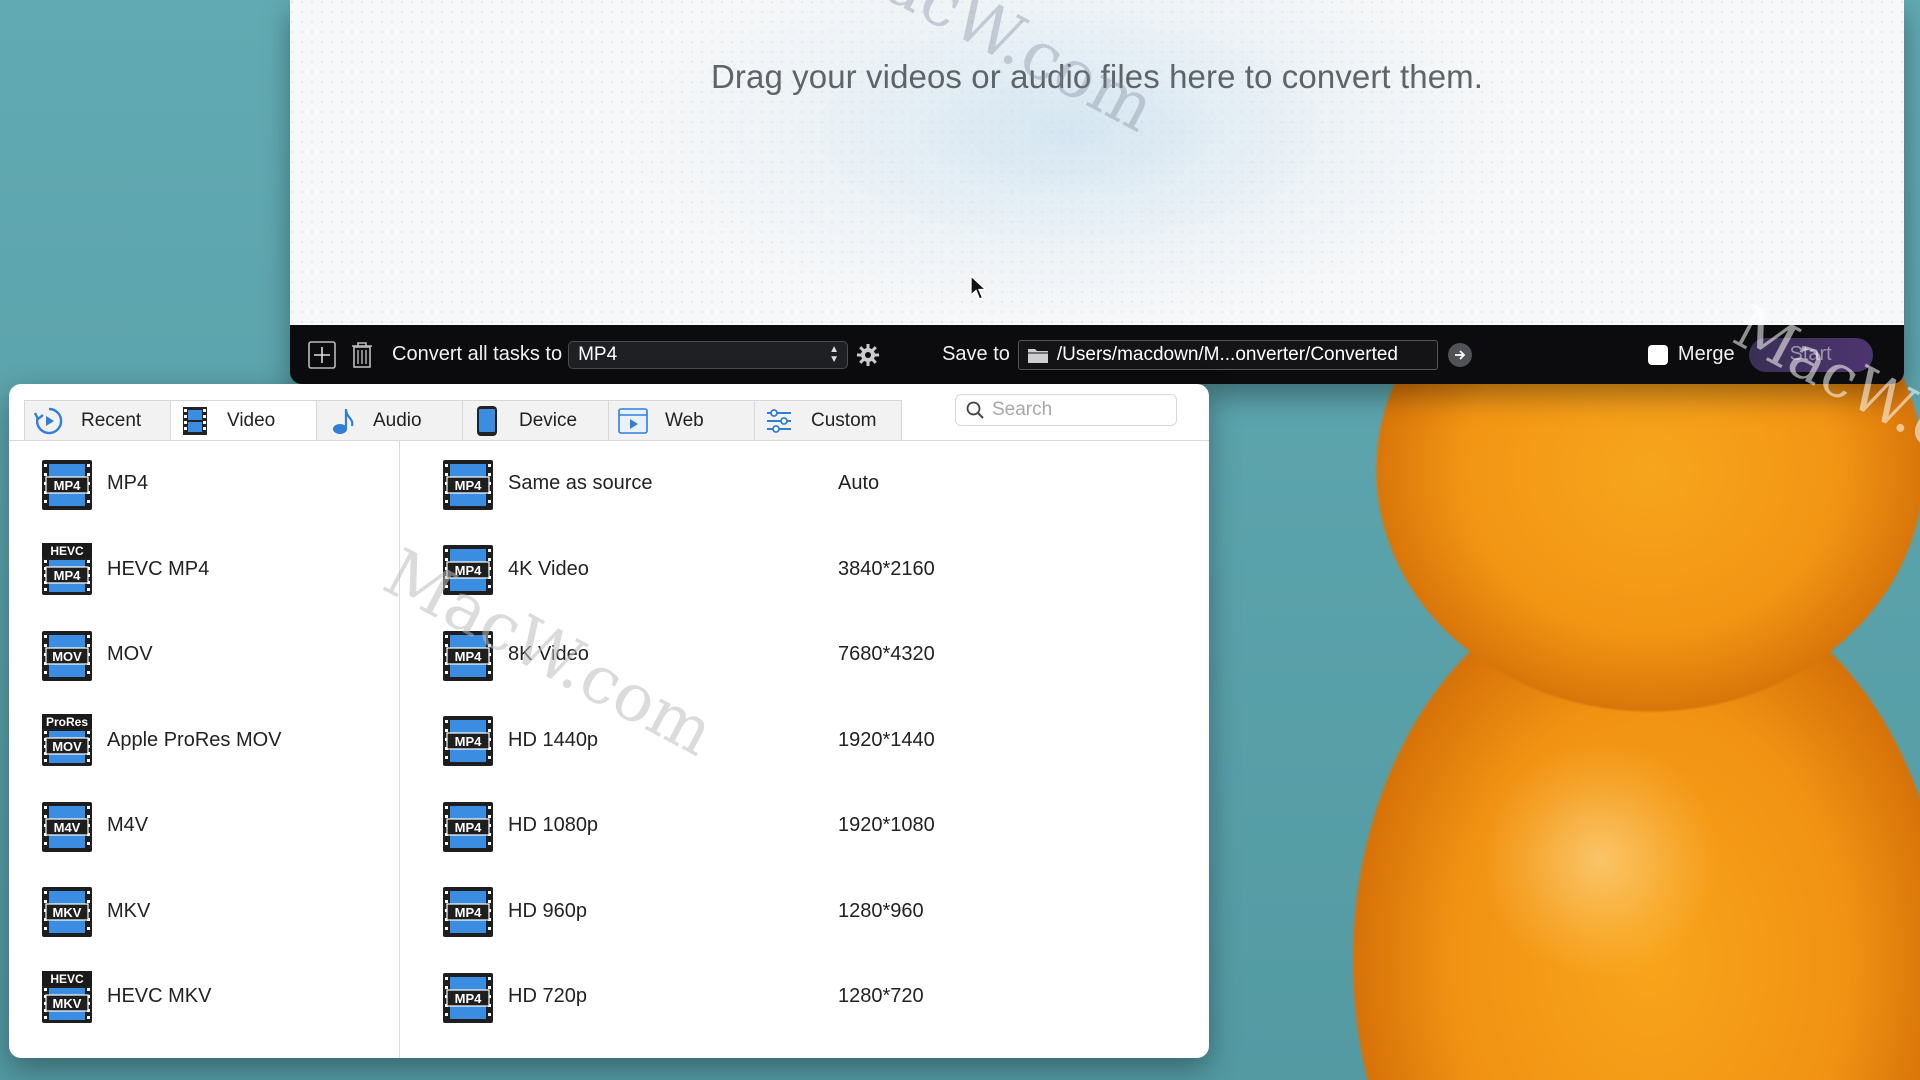 The image size is (1920, 1080). I want to click on video-format-icon: M4V, so click(67, 826).